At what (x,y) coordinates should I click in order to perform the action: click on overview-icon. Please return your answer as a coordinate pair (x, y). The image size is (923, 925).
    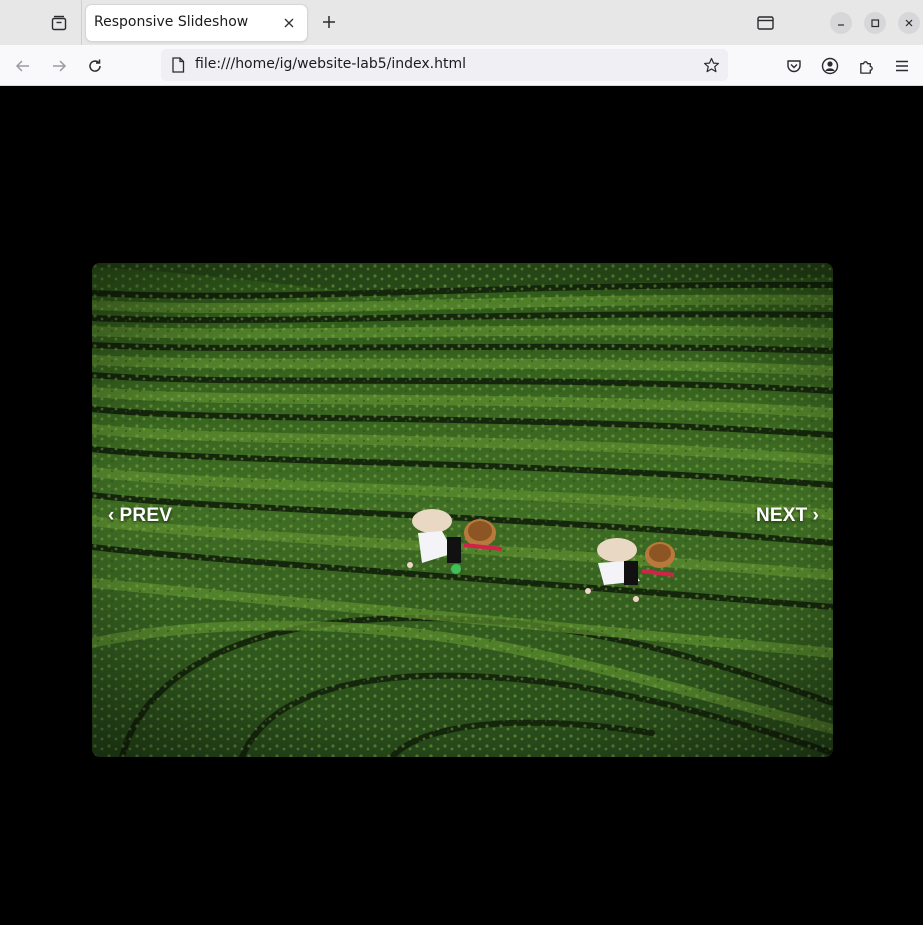
    Looking at the image, I should click on (765, 23).